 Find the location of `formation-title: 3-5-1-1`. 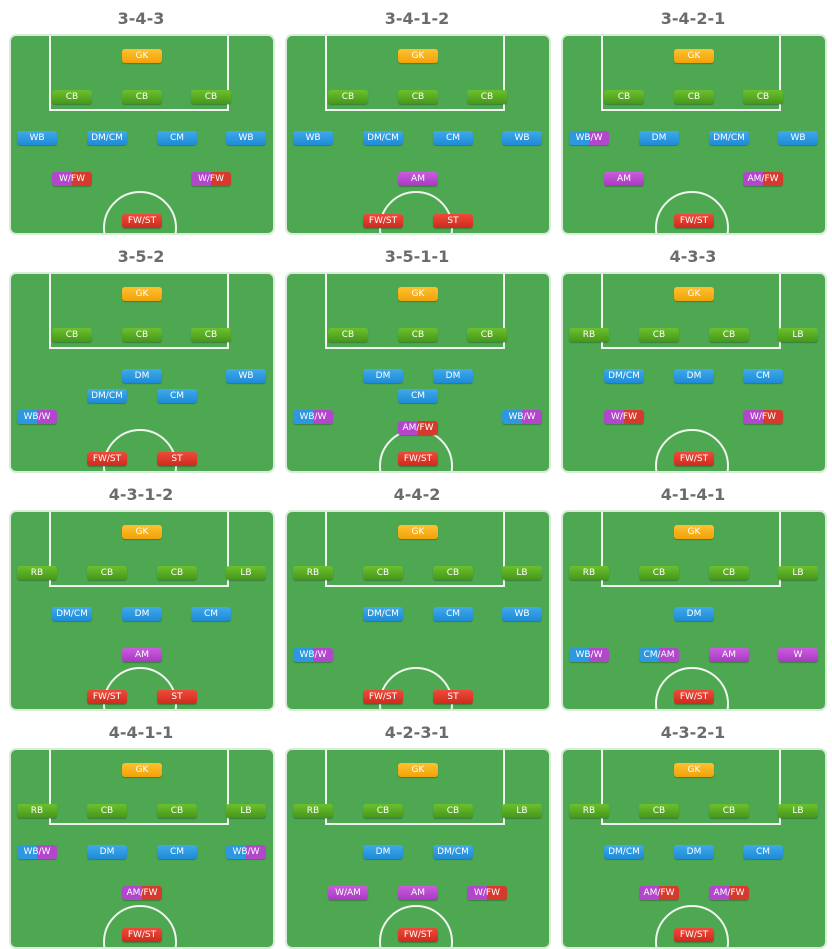

formation-title: 3-5-1-1 is located at coordinates (417, 256).